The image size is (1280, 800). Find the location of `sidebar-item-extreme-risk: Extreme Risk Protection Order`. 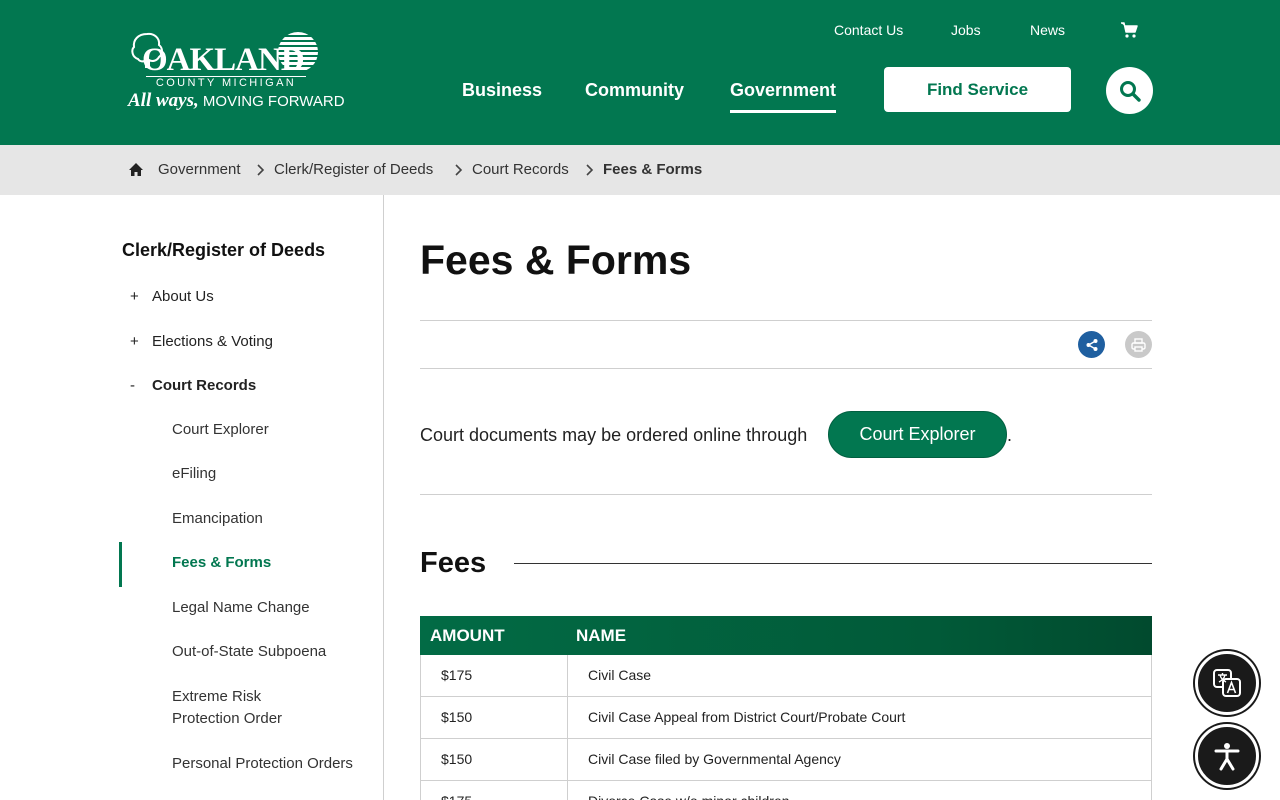

sidebar-item-extreme-risk: Extreme Risk Protection Order is located at coordinates (227, 708).